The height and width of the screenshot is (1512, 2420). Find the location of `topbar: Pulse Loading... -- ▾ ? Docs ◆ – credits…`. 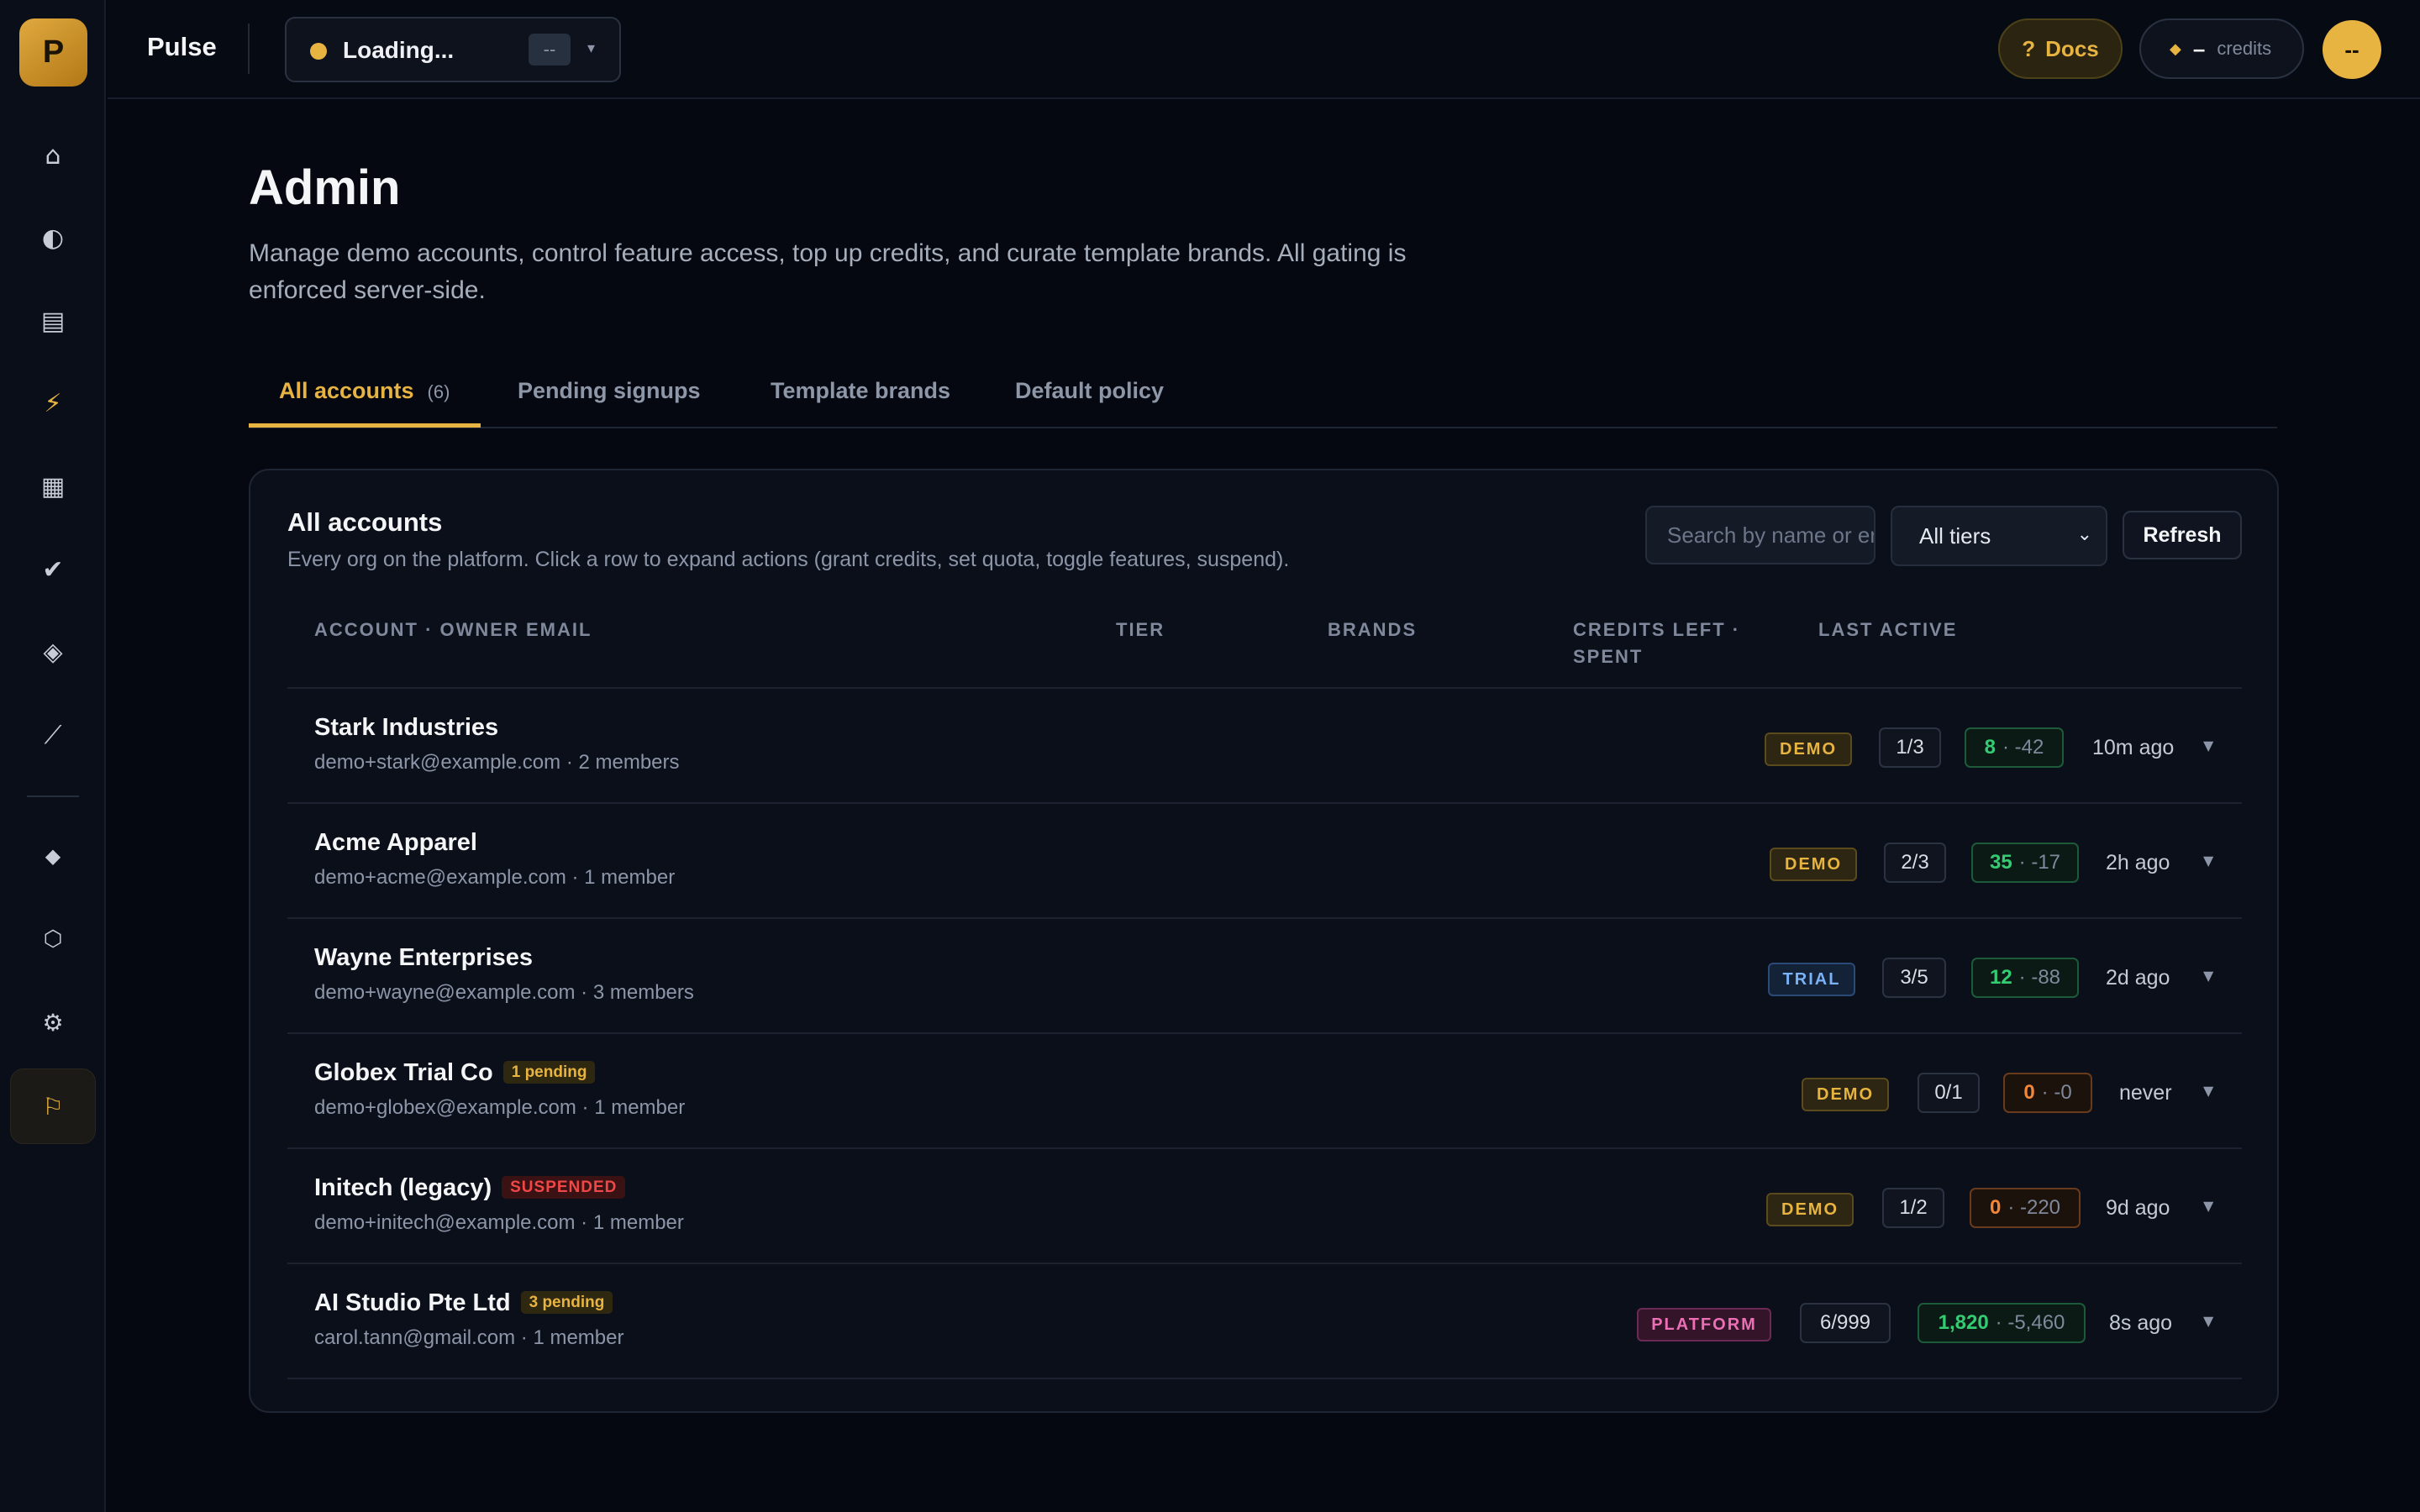

topbar: Pulse Loading... -- ▾ ? Docs ◆ – credits… is located at coordinates (1264, 49).